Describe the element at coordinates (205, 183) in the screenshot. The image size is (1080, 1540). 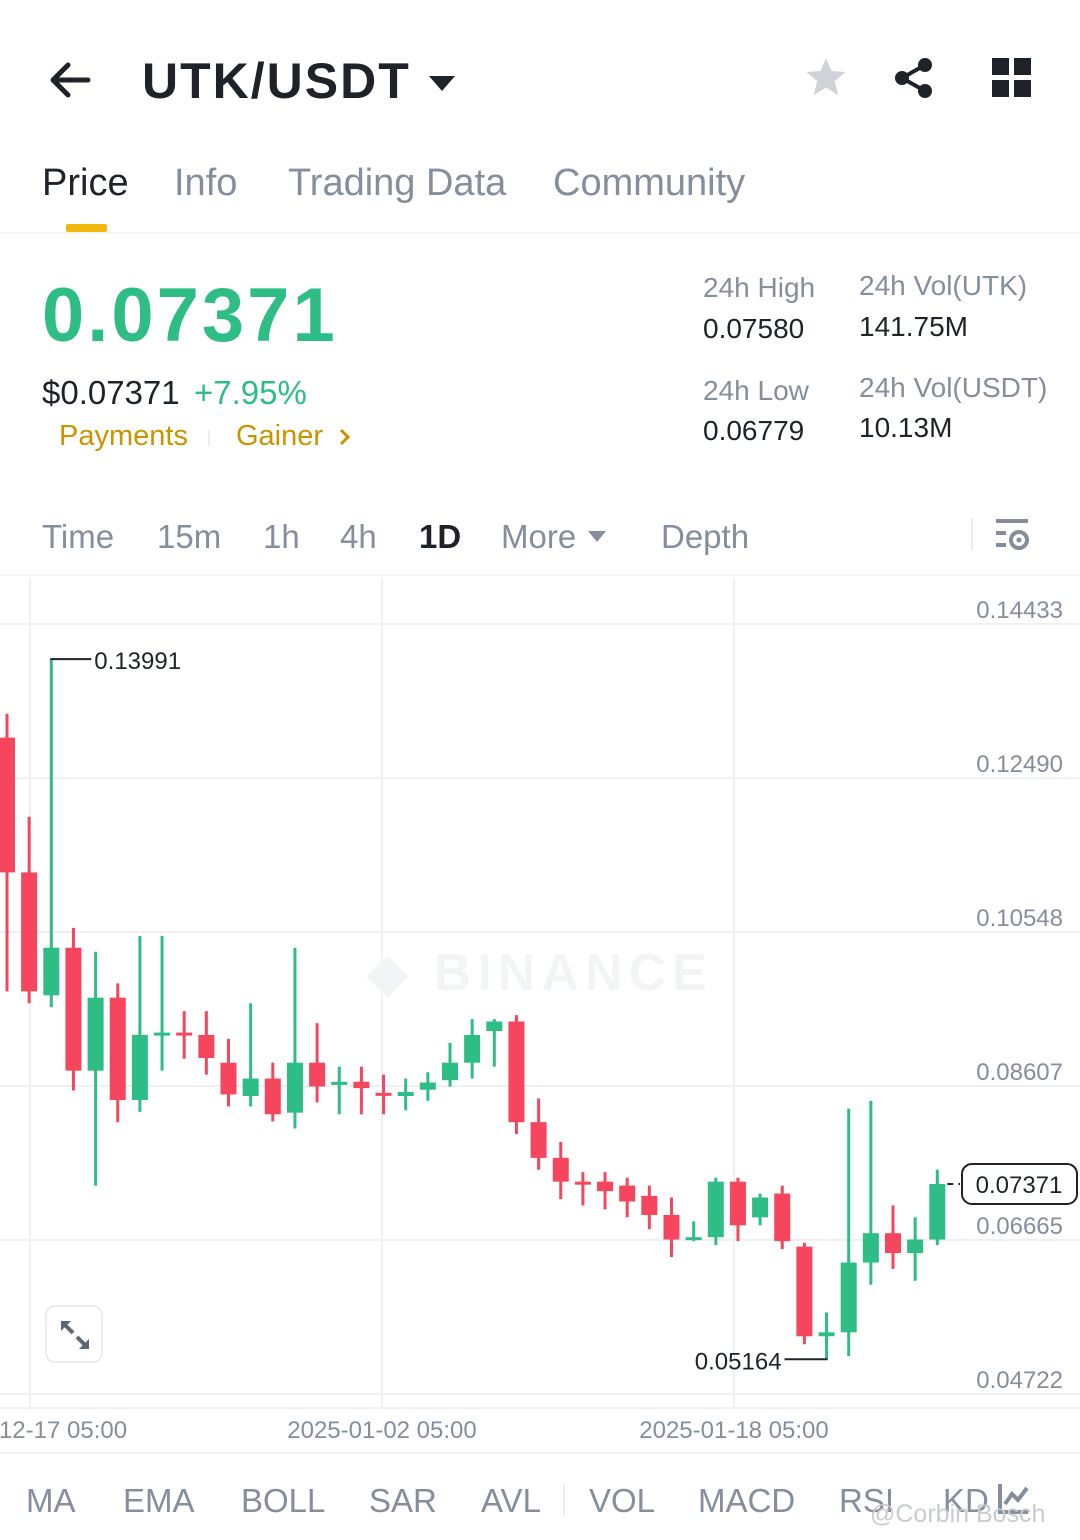
I see `tab-info: Info` at that location.